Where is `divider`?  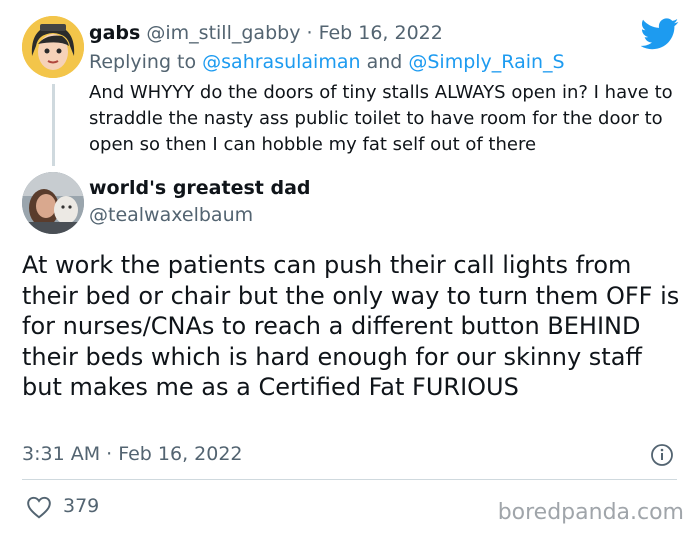
divider is located at coordinates (349, 479).